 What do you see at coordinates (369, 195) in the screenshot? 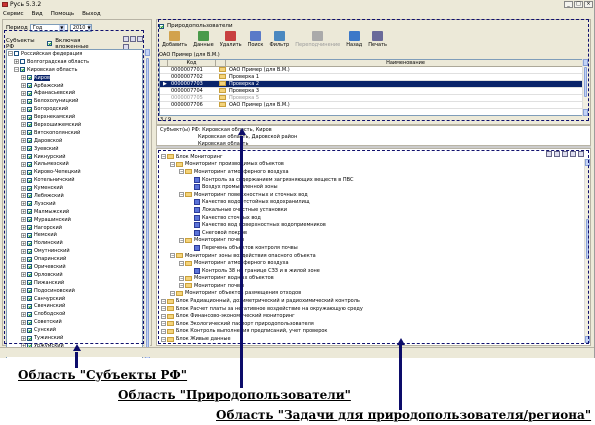
I see `task-item: − Мониторинг поверхностных и сточных вод` at bounding box center [369, 195].